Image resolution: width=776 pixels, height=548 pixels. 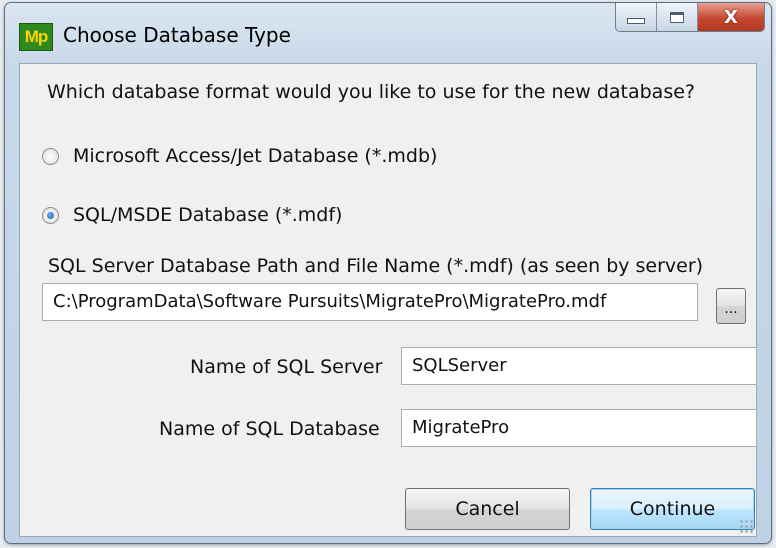 I want to click on database-input: MigratePro, so click(x=579, y=428).